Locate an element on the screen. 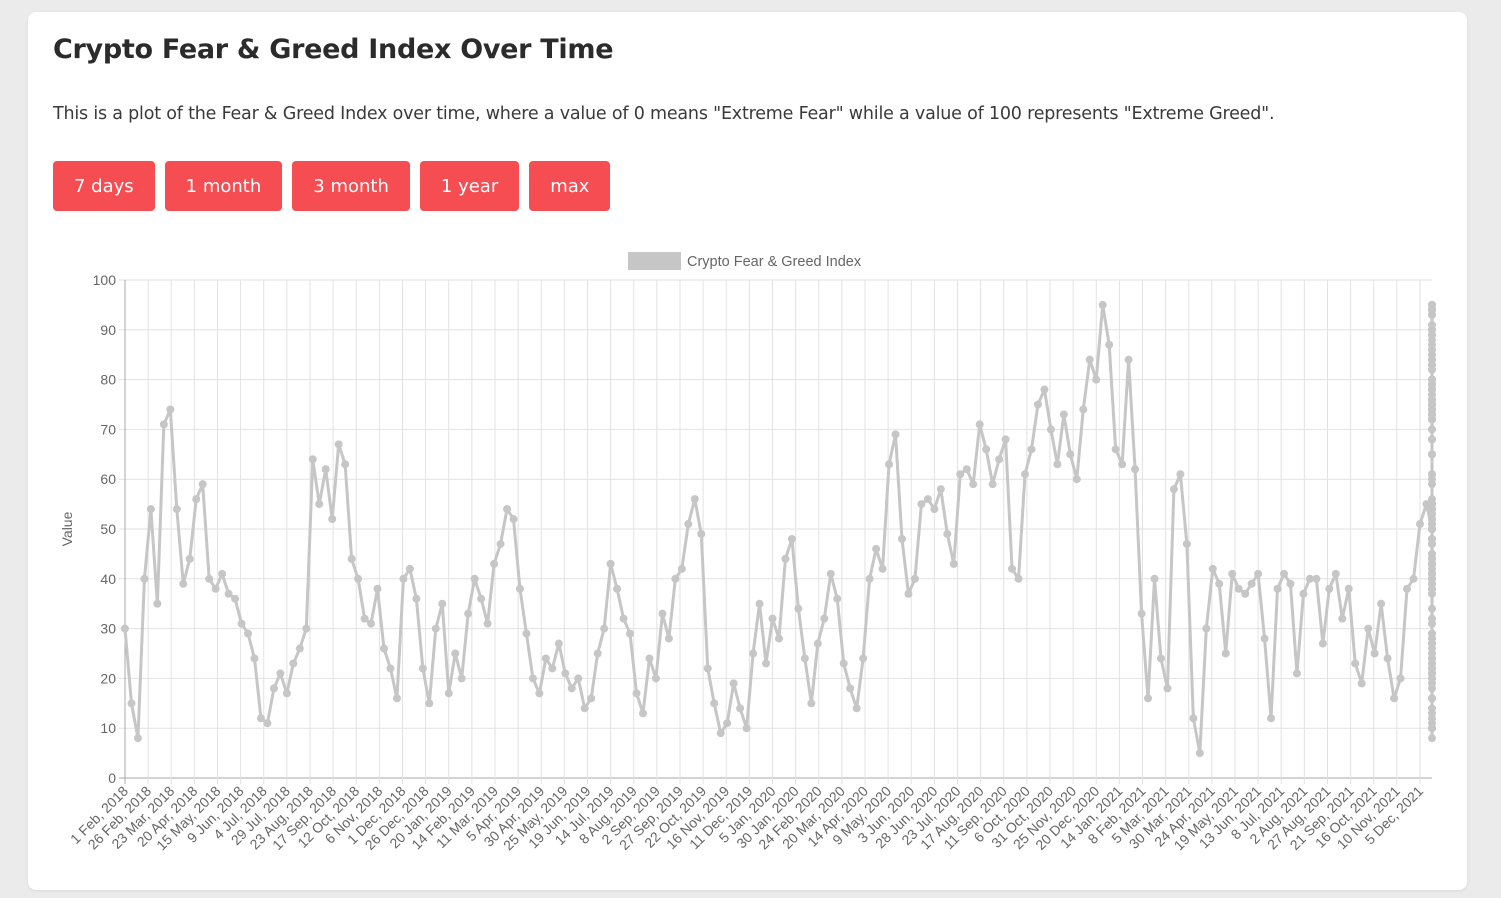  y-tick-label: 0 is located at coordinates (112, 778).